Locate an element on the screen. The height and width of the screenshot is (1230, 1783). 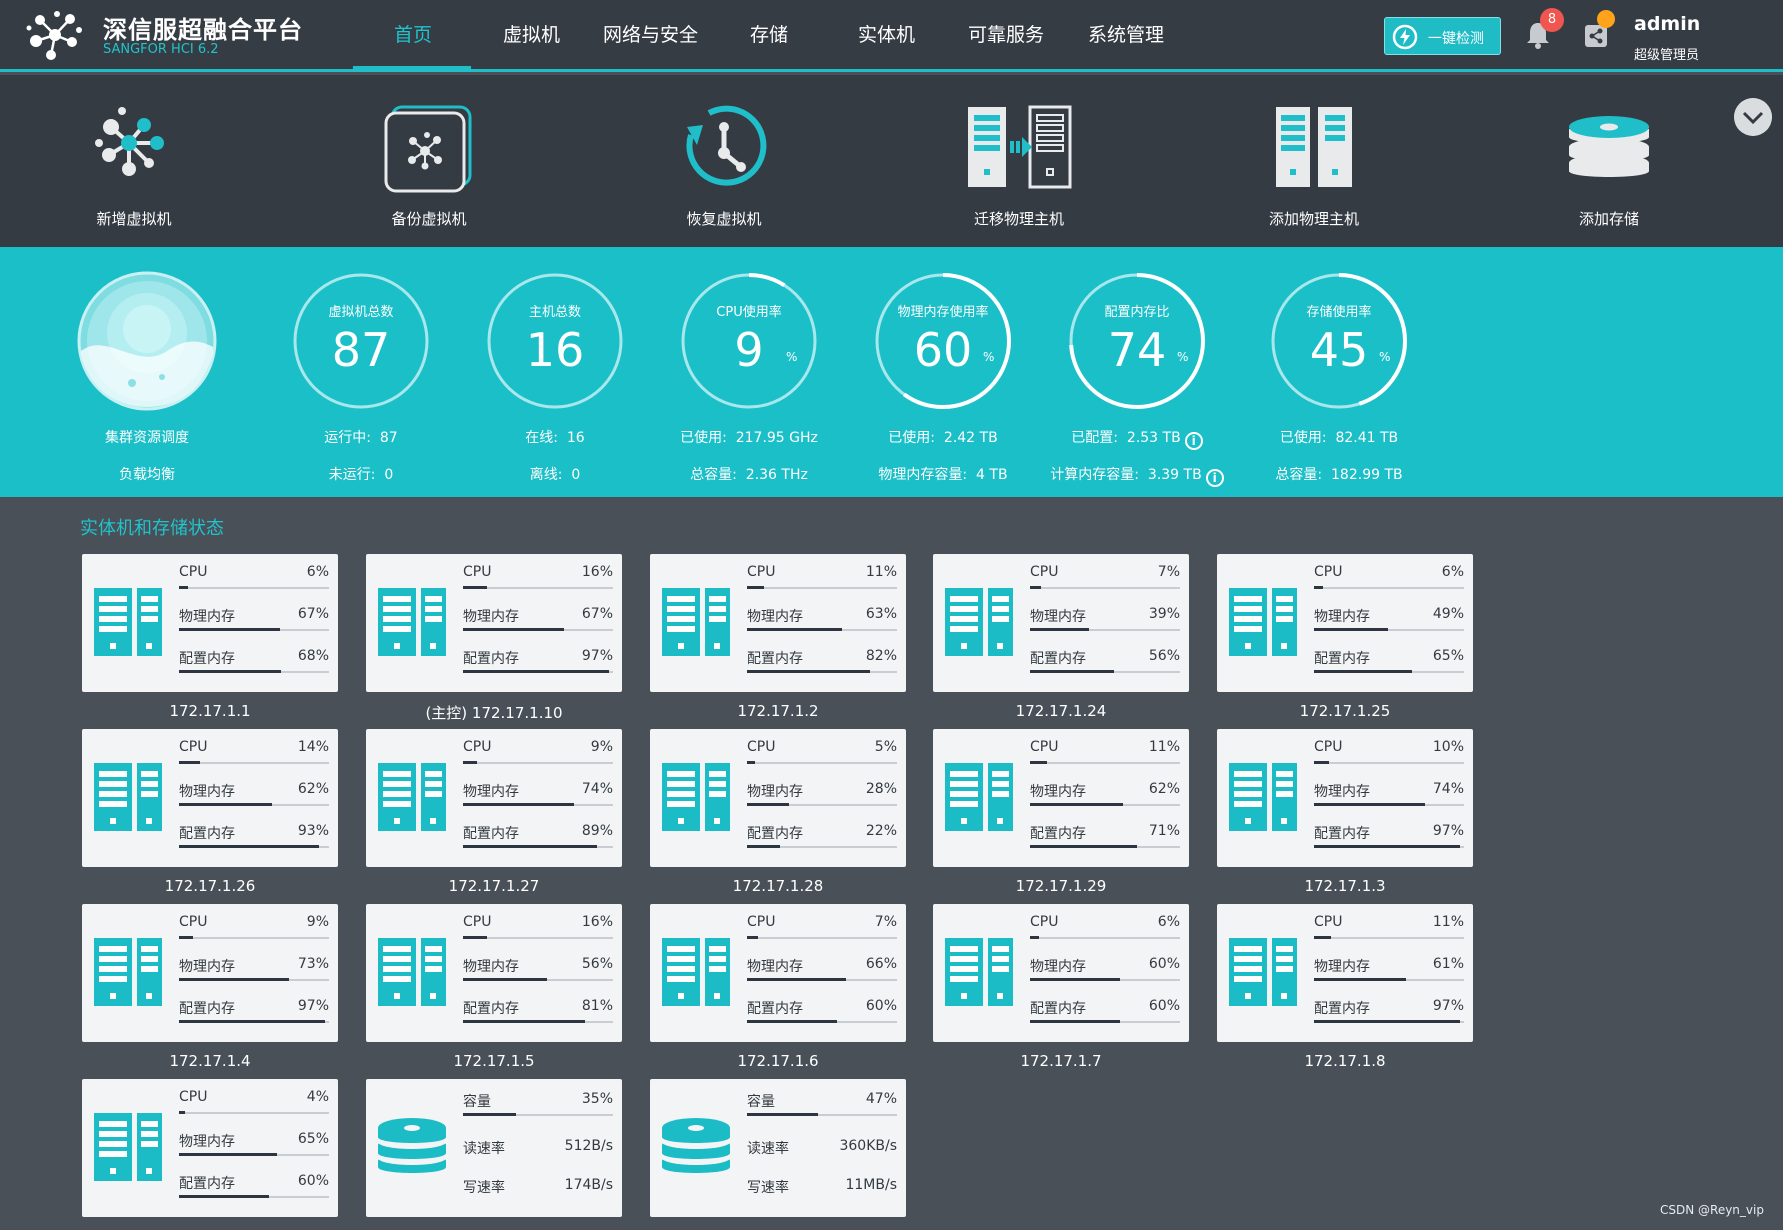
memory-metric: 物理内存 56% is located at coordinates (538, 968).